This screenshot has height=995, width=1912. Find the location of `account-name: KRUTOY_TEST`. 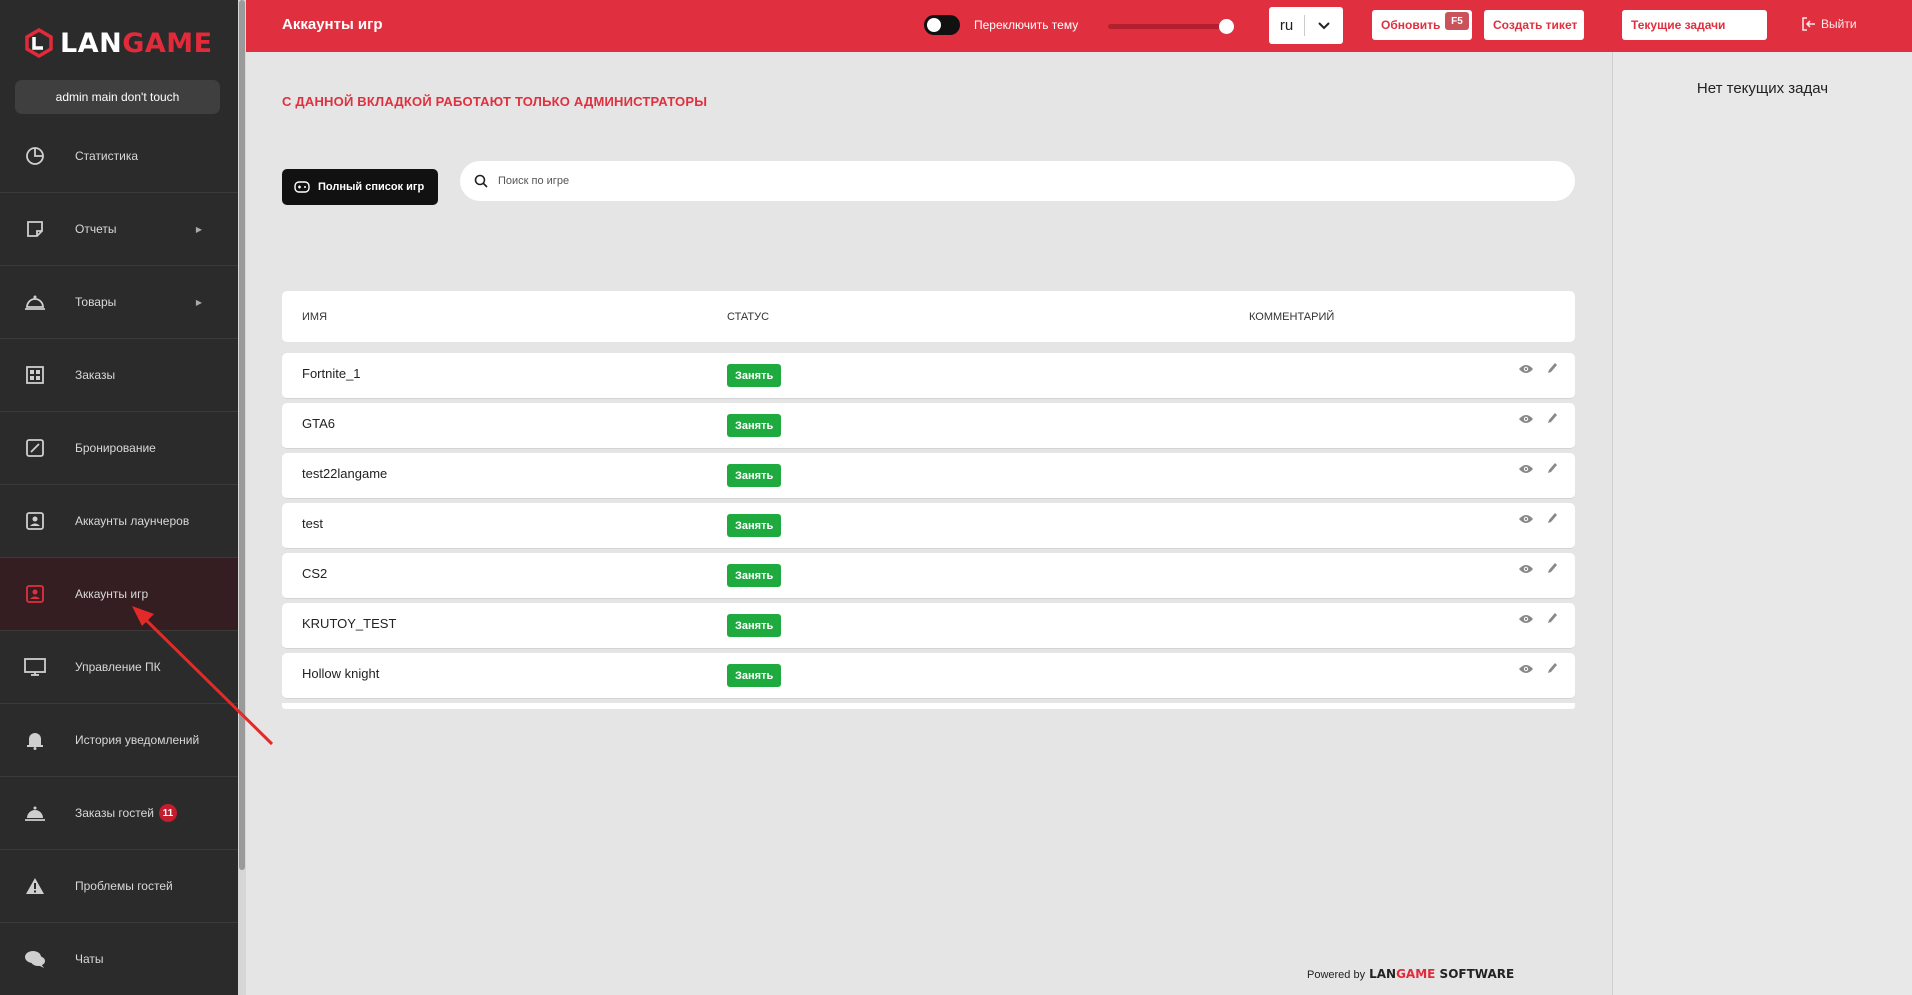

account-name: KRUTOY_TEST is located at coordinates (349, 623).